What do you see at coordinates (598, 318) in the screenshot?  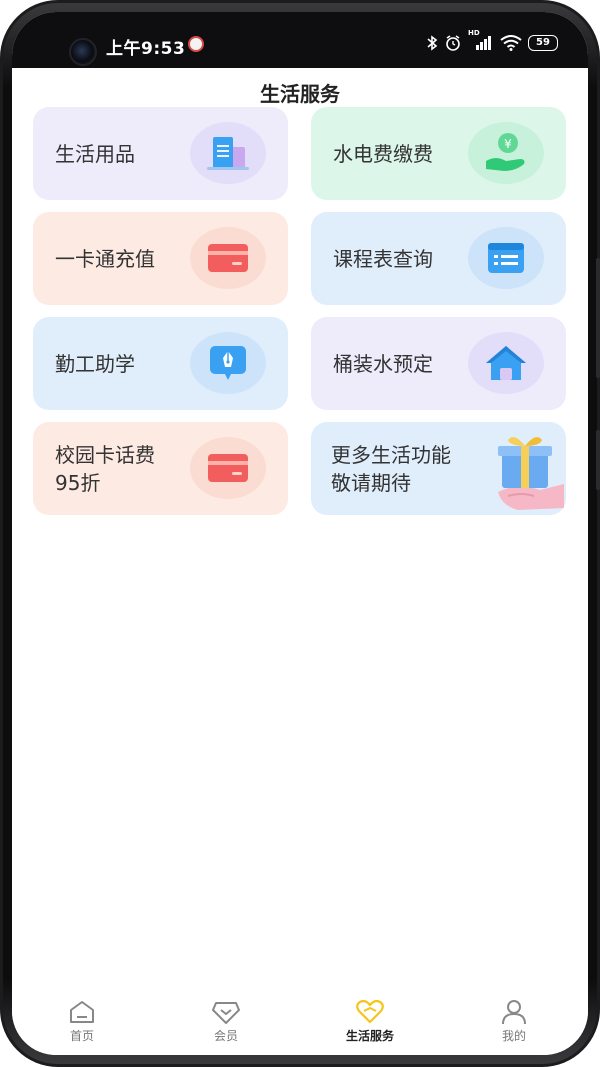 I see `volume-button` at bounding box center [598, 318].